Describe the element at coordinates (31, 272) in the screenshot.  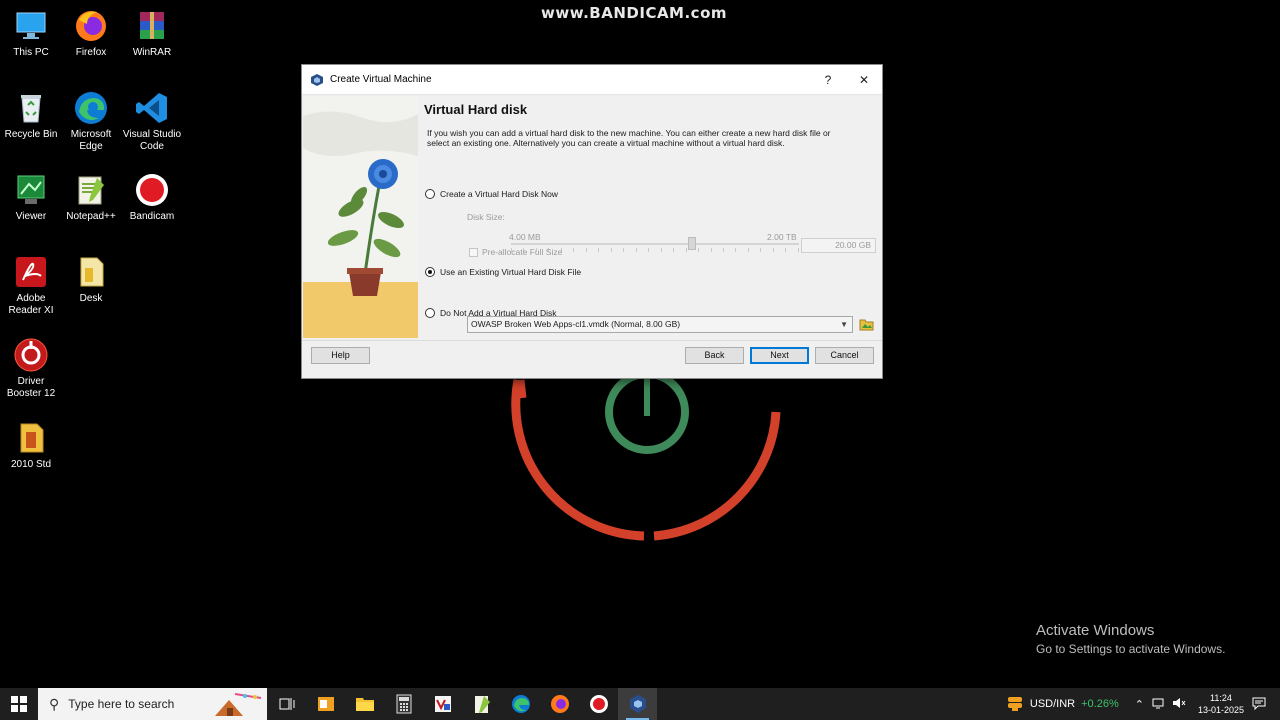
I see `adobe-reader-icon` at that location.